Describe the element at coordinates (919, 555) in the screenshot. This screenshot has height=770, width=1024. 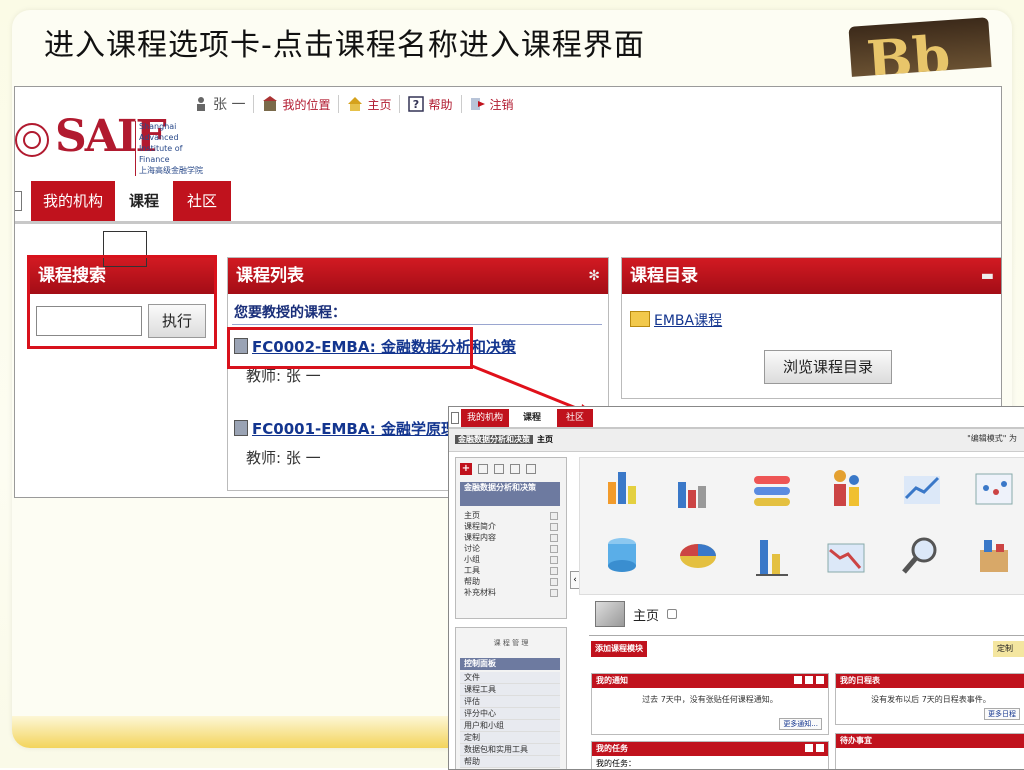
I see `magnifier-icon` at that location.